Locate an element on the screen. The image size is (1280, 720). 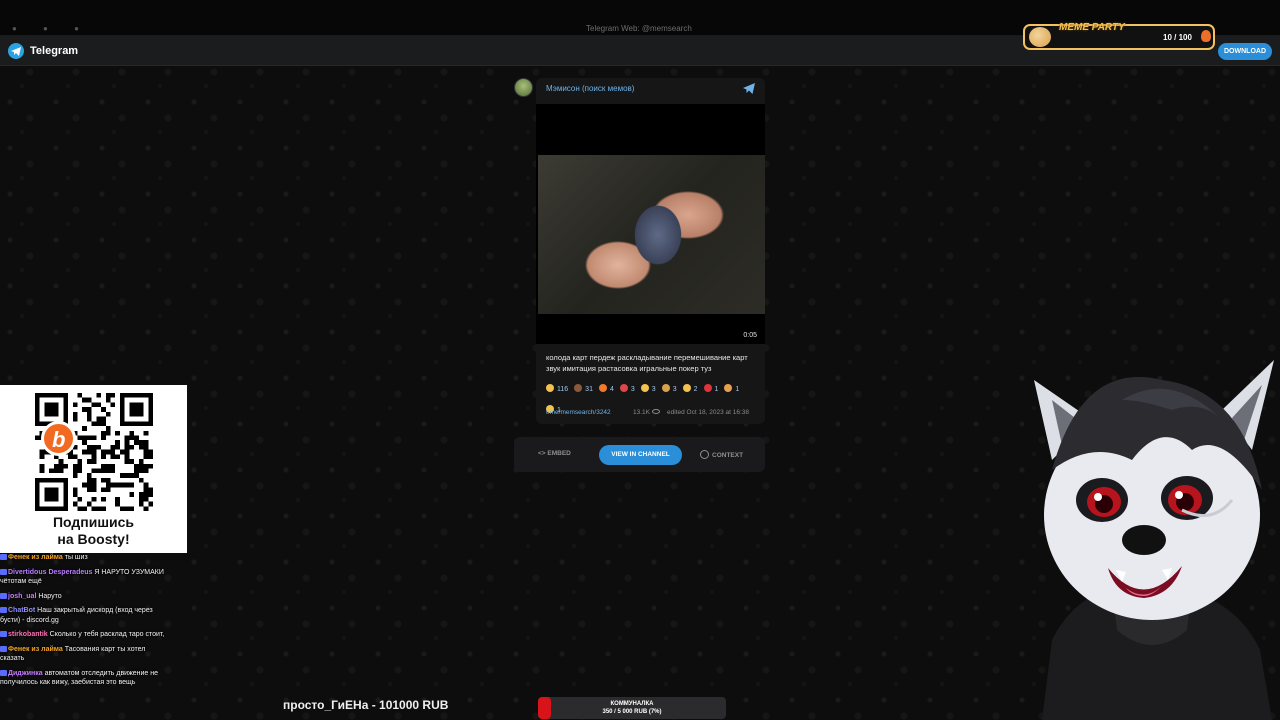
browser-controls: ● ● ● is located at coordinates (51, 28).